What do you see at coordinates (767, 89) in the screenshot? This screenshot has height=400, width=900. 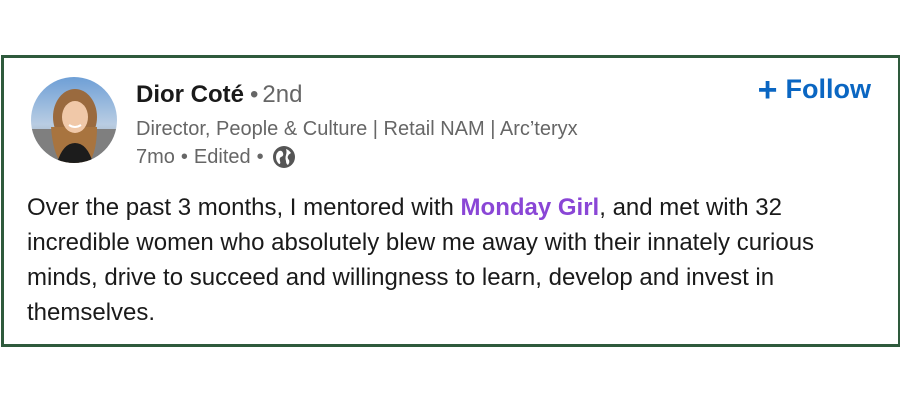 I see `plus-icon: +` at bounding box center [767, 89].